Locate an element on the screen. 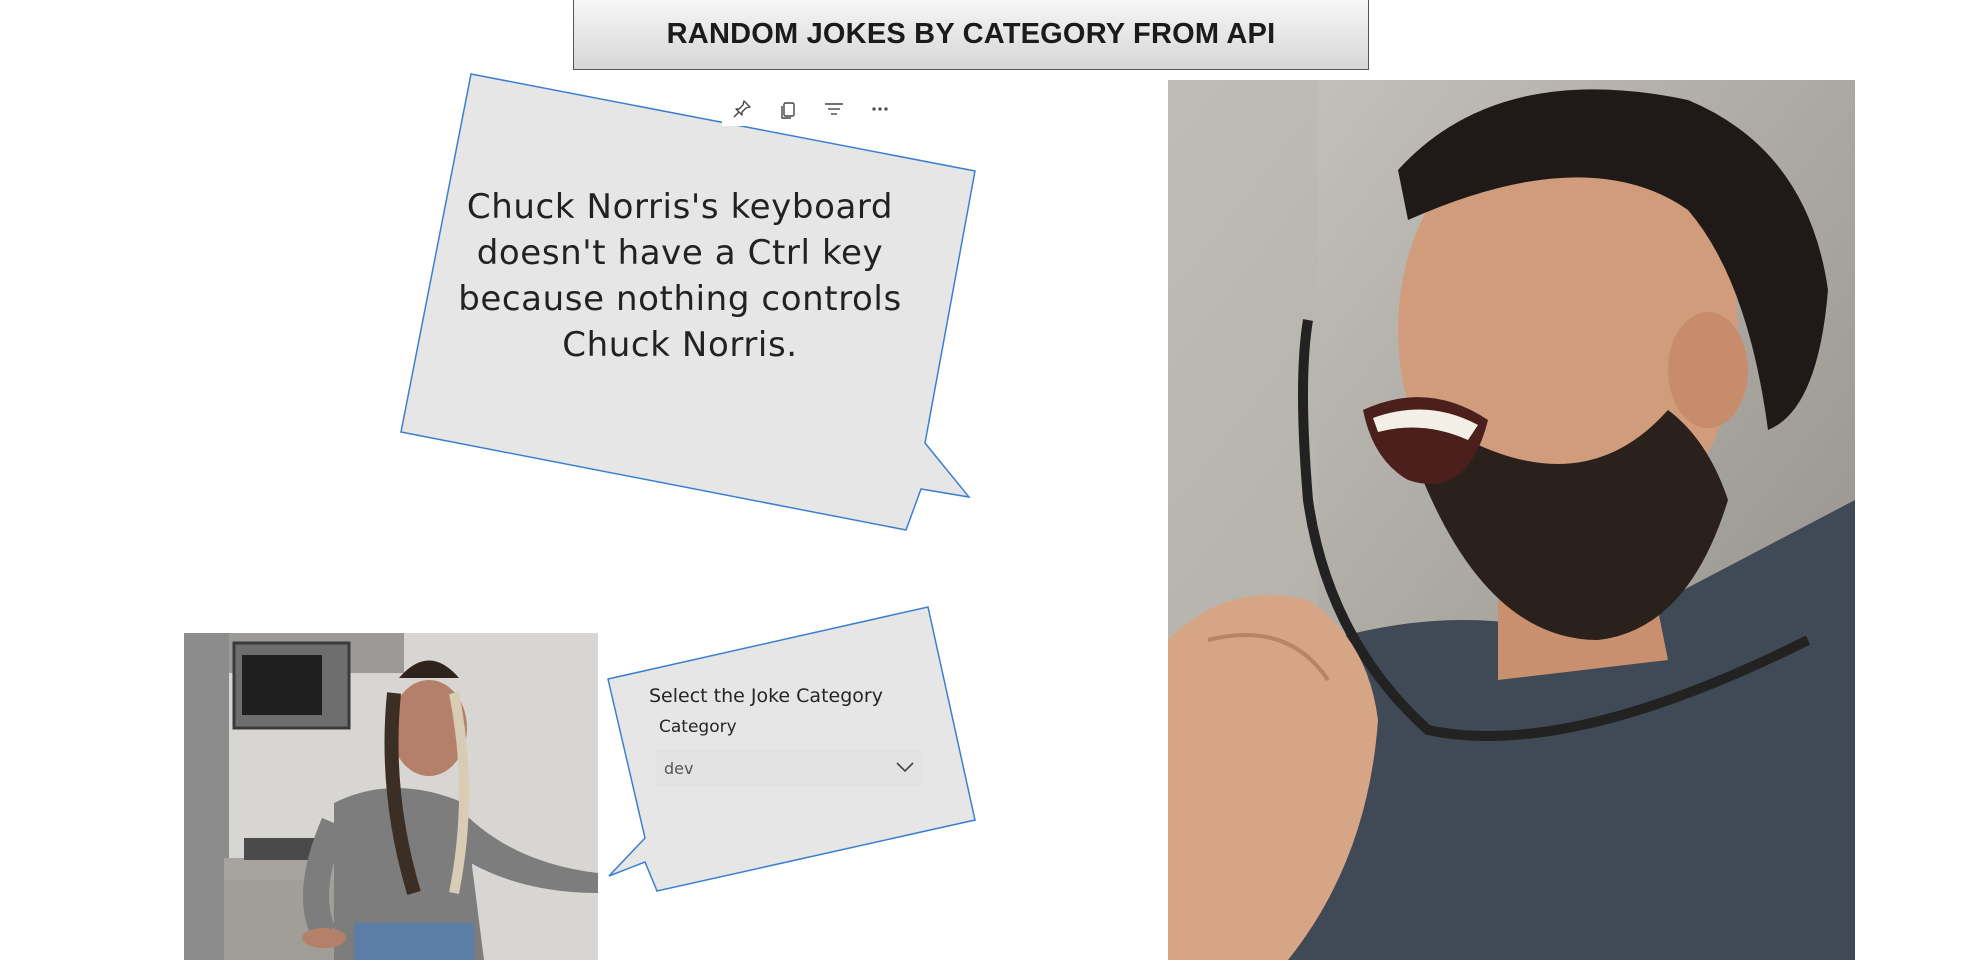 This screenshot has height=961, width=1979. filter-icon is located at coordinates (834, 109).